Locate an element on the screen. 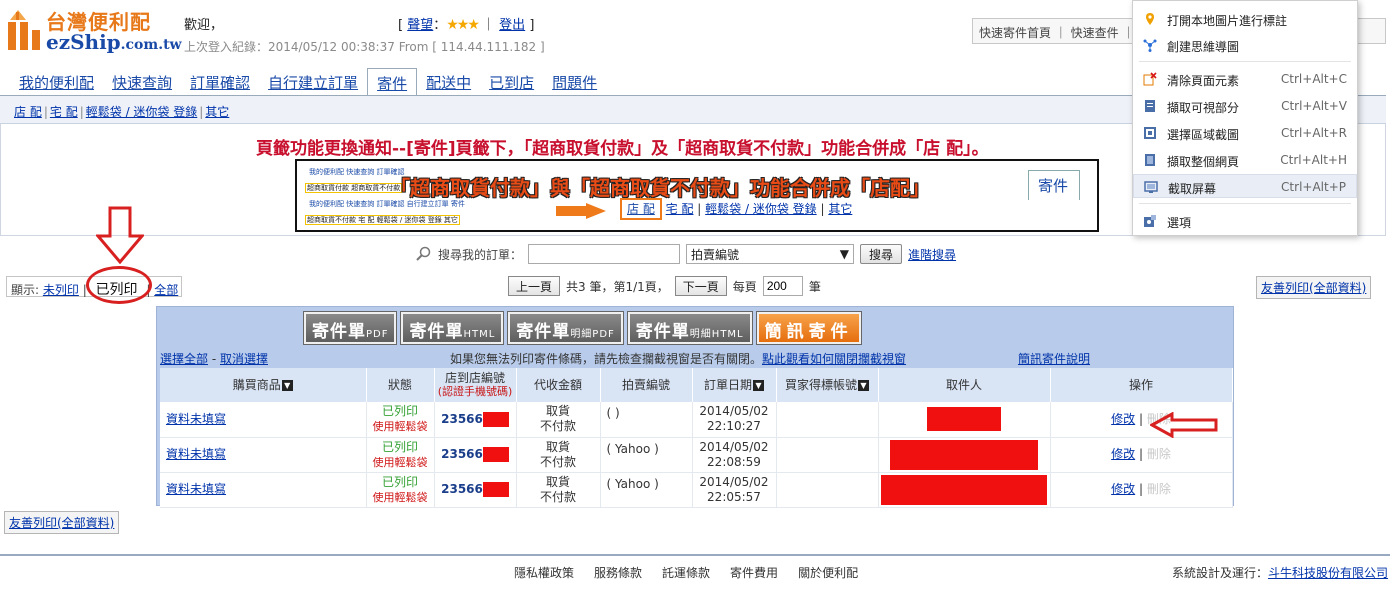 The height and width of the screenshot is (604, 1396). menu-capture-visible: 擷取可視部分 Ctrl+Alt+V is located at coordinates (1245, 106).